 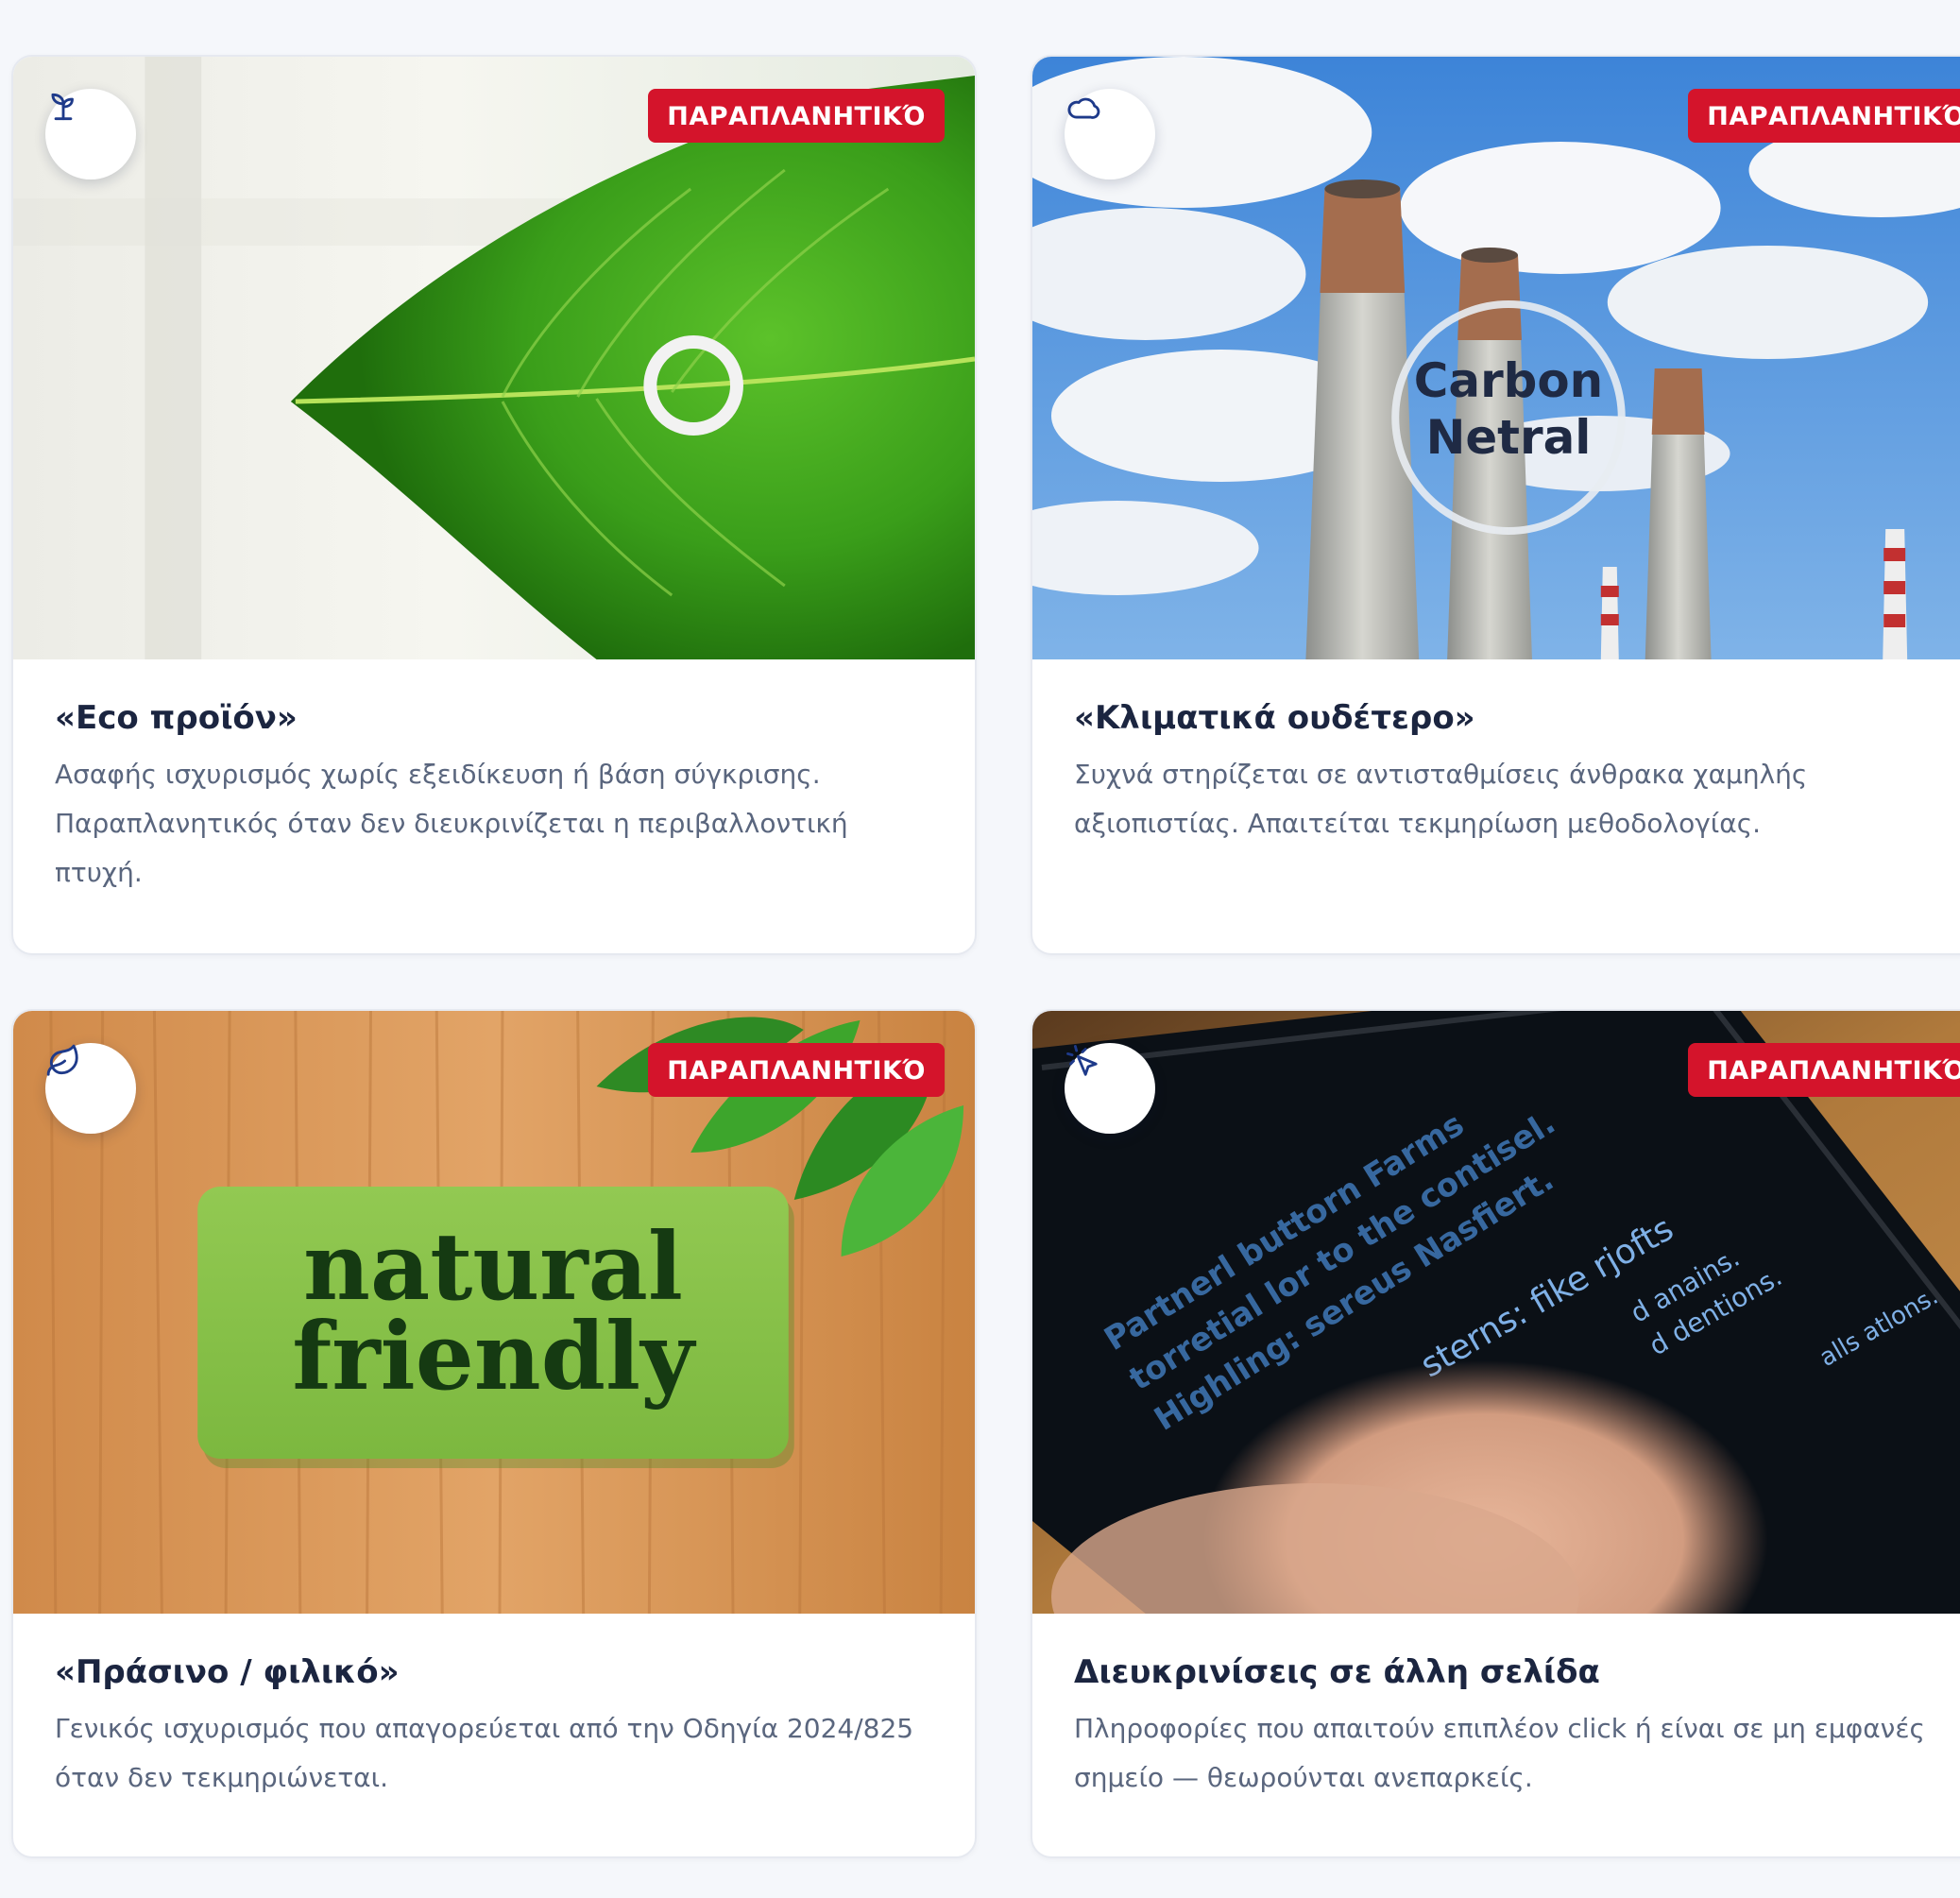 What do you see at coordinates (1110, 1088) in the screenshot?
I see `pointer-click-icon` at bounding box center [1110, 1088].